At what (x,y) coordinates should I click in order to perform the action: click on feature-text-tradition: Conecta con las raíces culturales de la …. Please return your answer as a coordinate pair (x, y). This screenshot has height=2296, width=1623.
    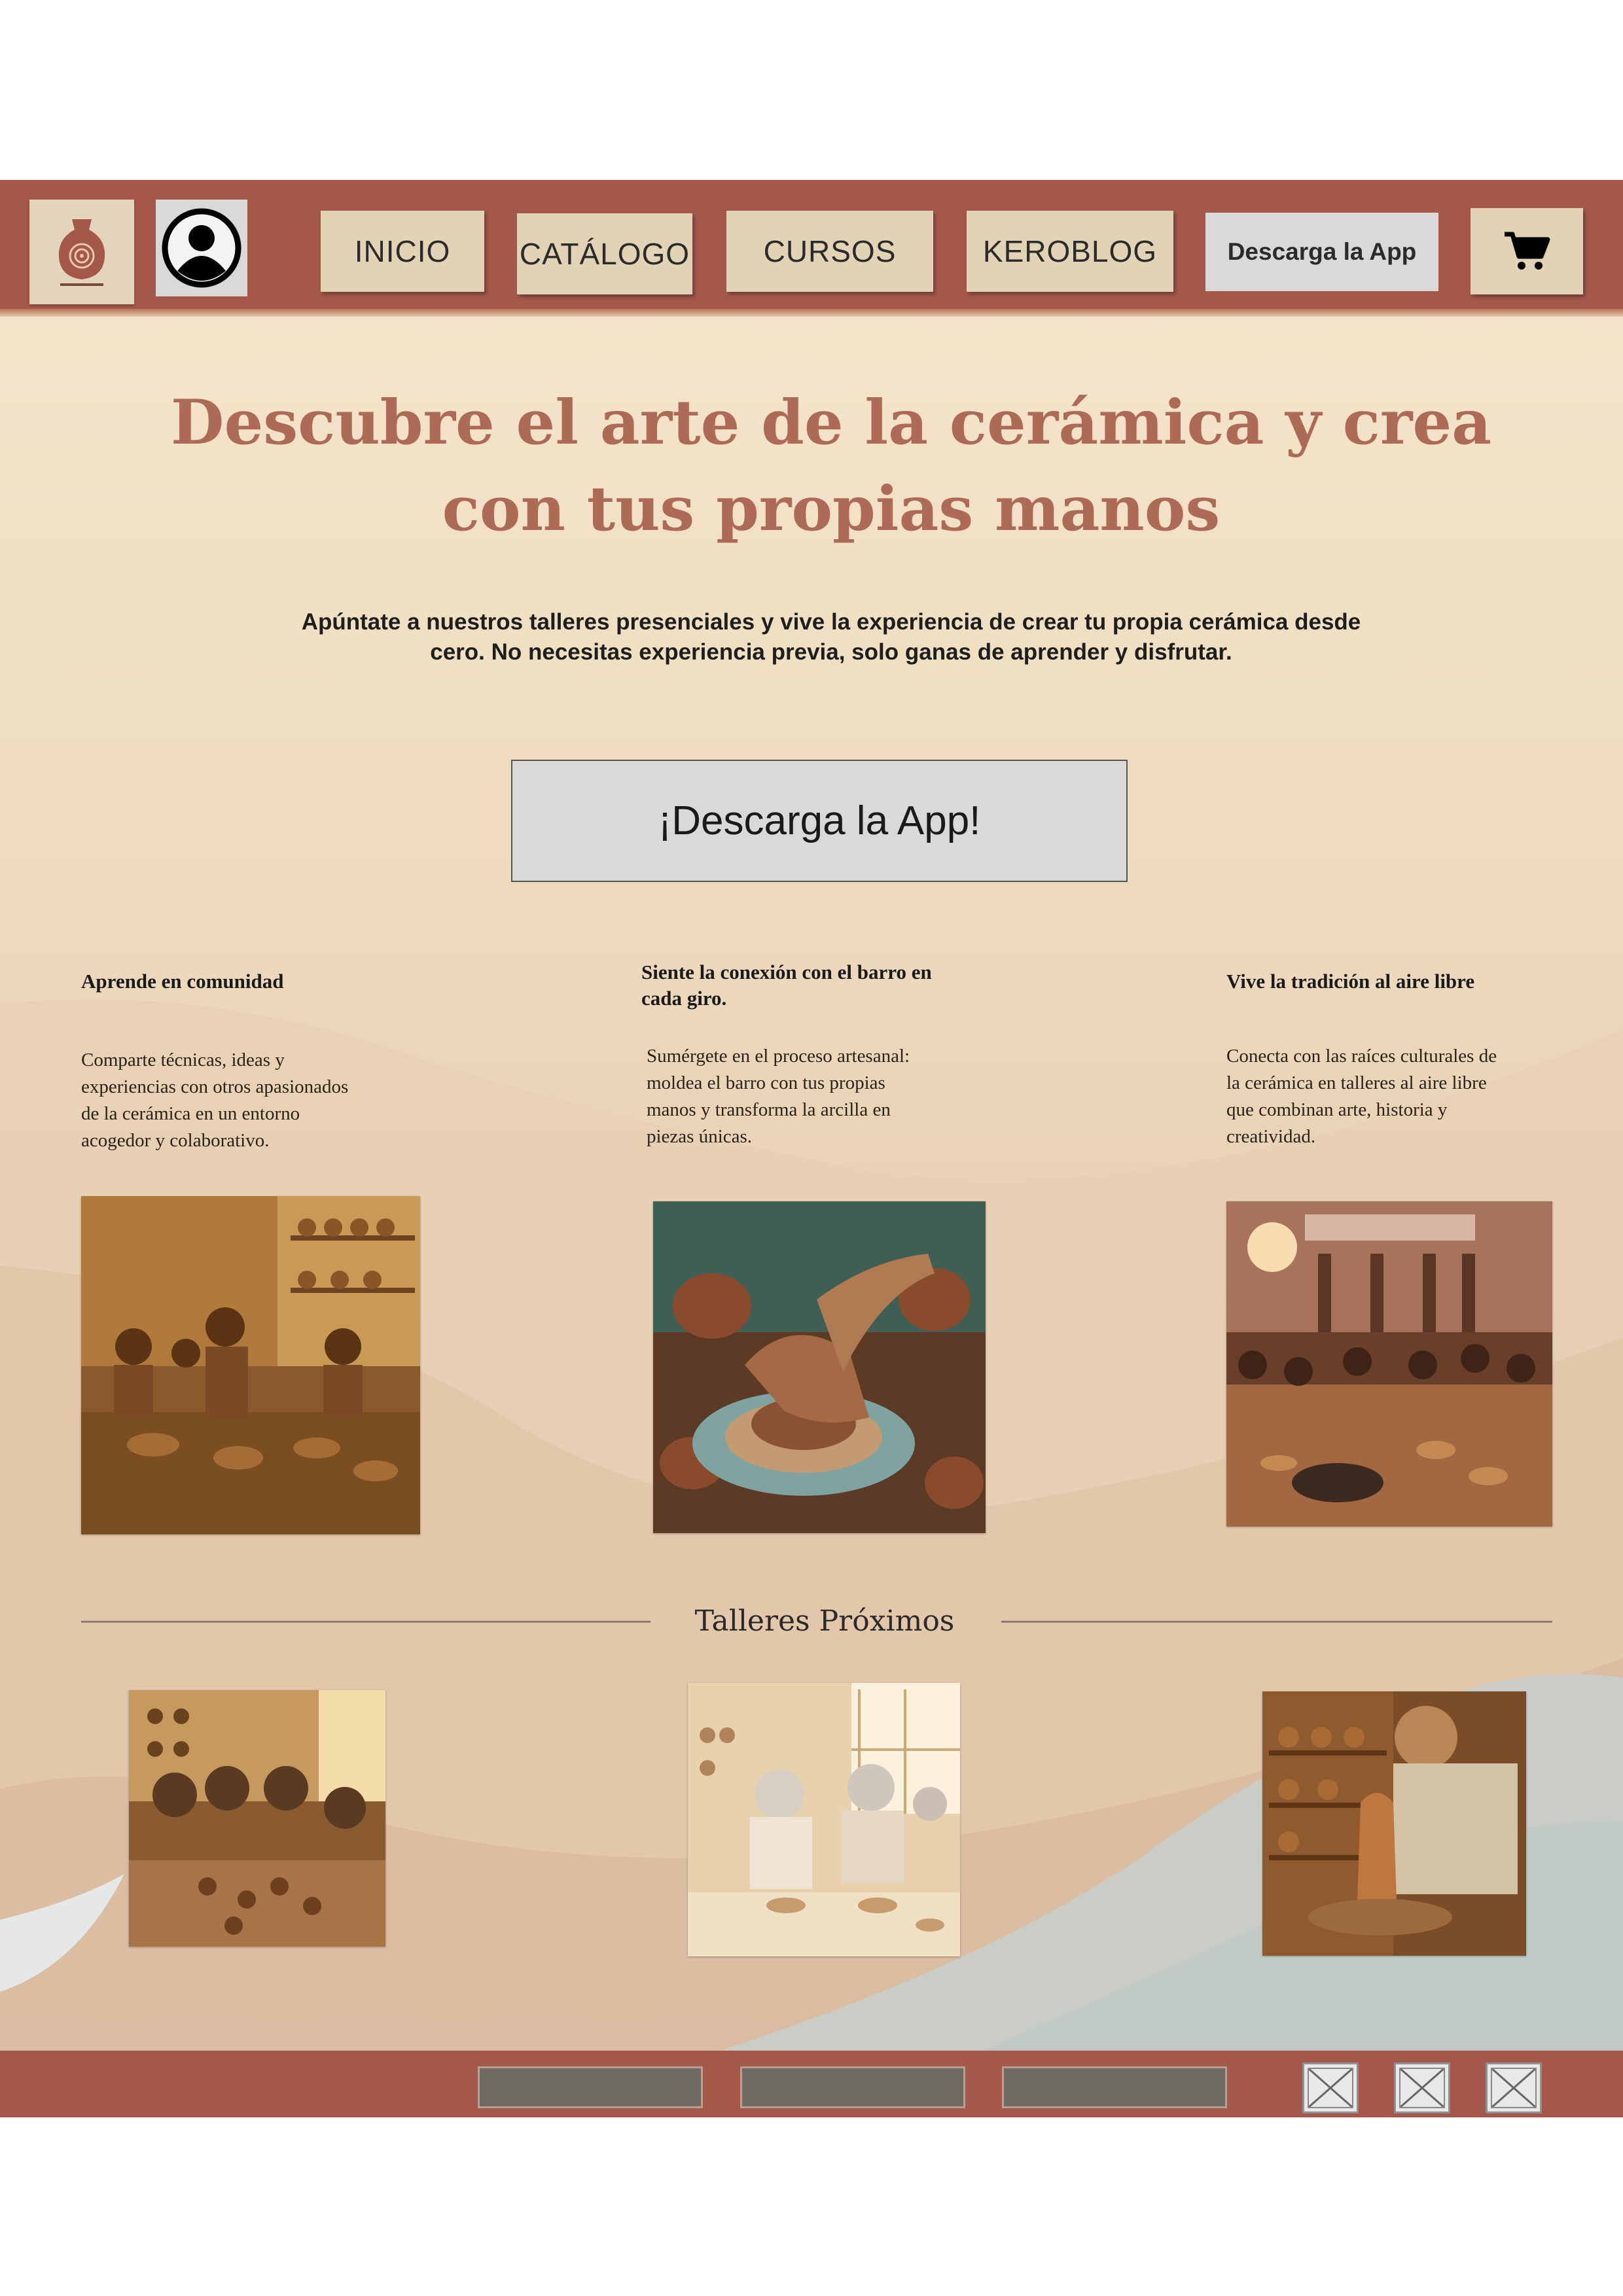
    Looking at the image, I should click on (1403, 1096).